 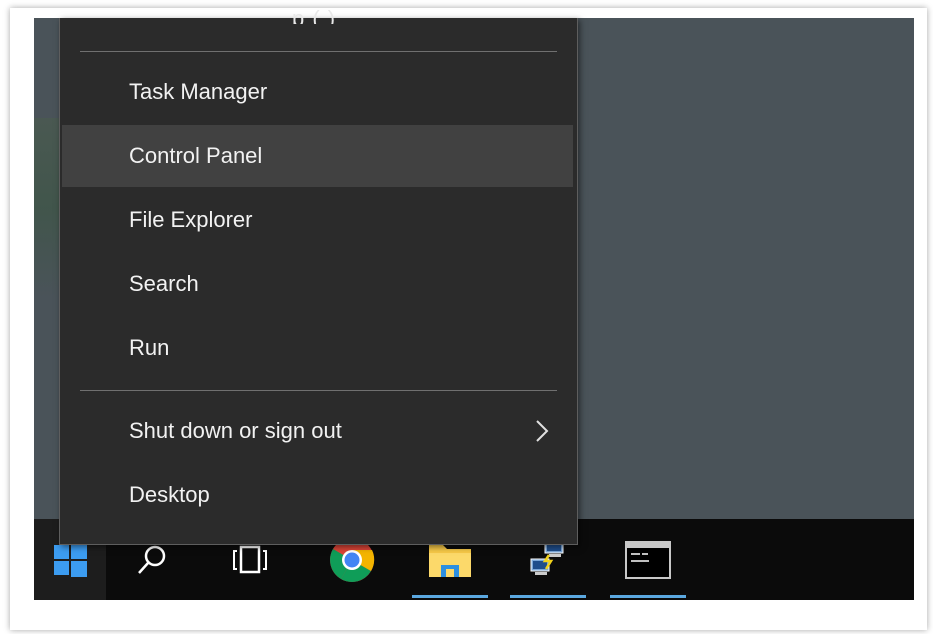 What do you see at coordinates (169, 494) in the screenshot?
I see `menu-item-label: Desktop` at bounding box center [169, 494].